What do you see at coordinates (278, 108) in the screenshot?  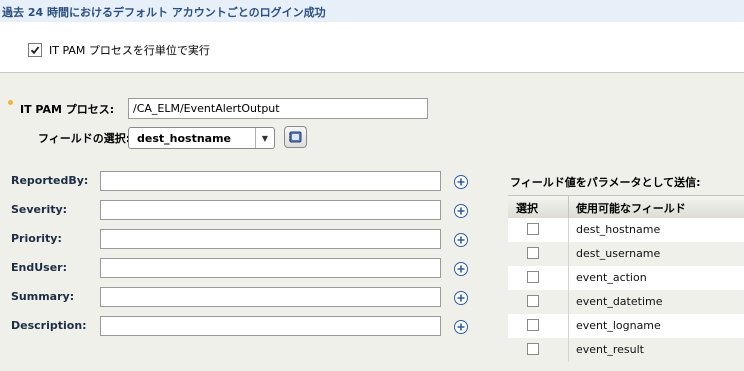 I see `process-input: /CA_ELM/EventAlertOutput` at bounding box center [278, 108].